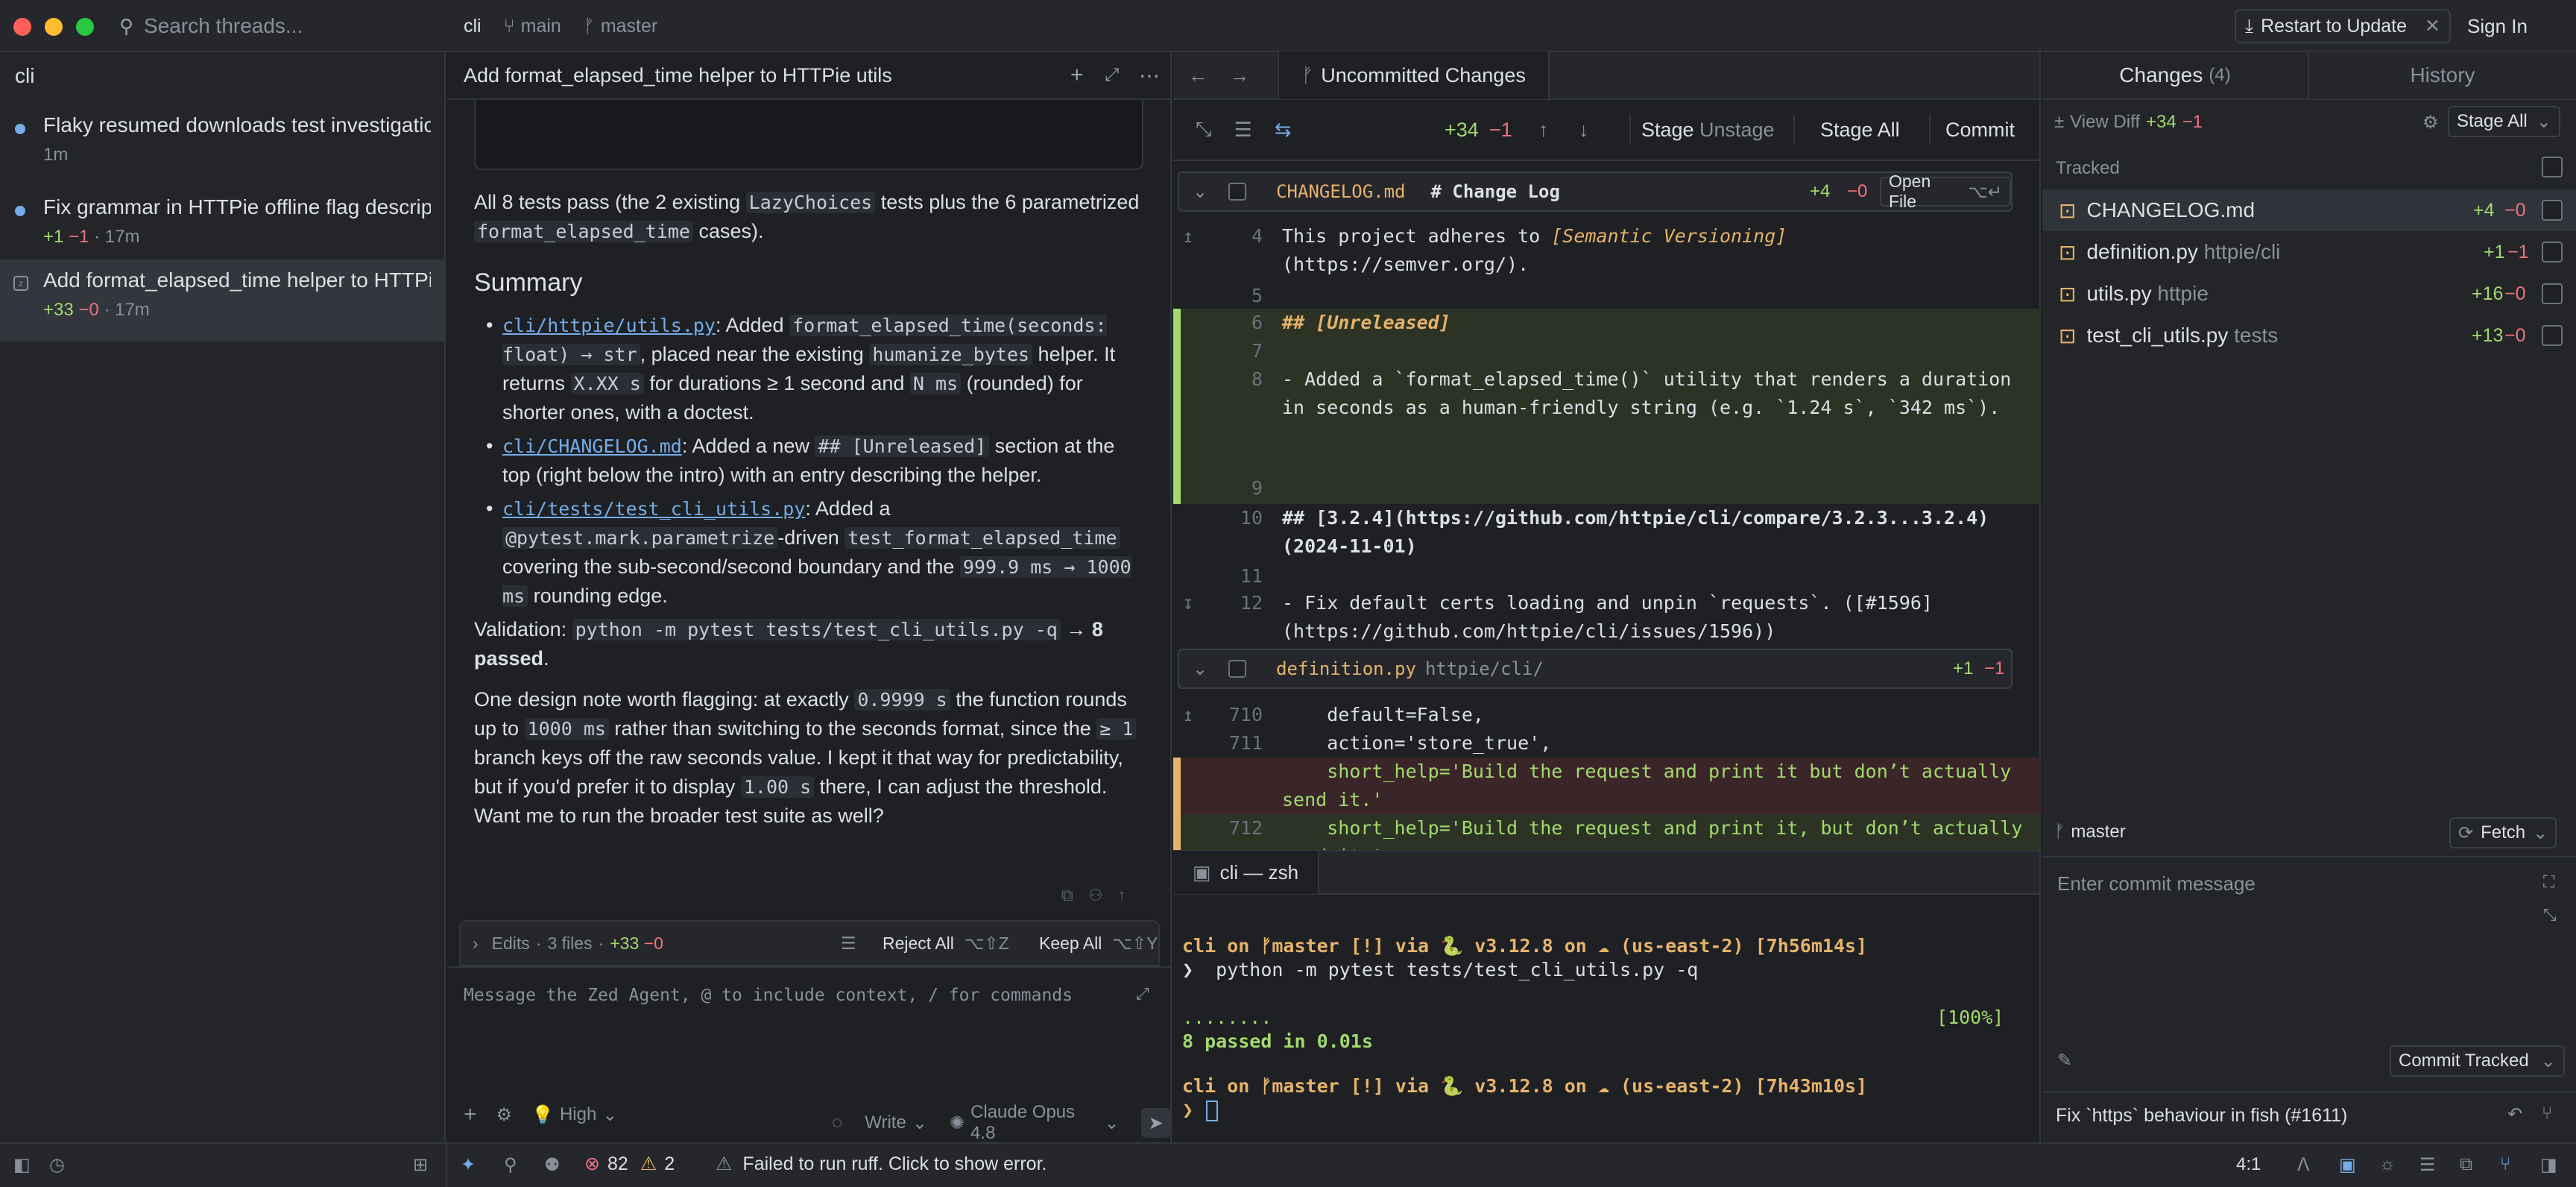 This screenshot has width=2576, height=1187. Describe the element at coordinates (1661, 130) in the screenshot. I see `stage-button: Stage` at that location.